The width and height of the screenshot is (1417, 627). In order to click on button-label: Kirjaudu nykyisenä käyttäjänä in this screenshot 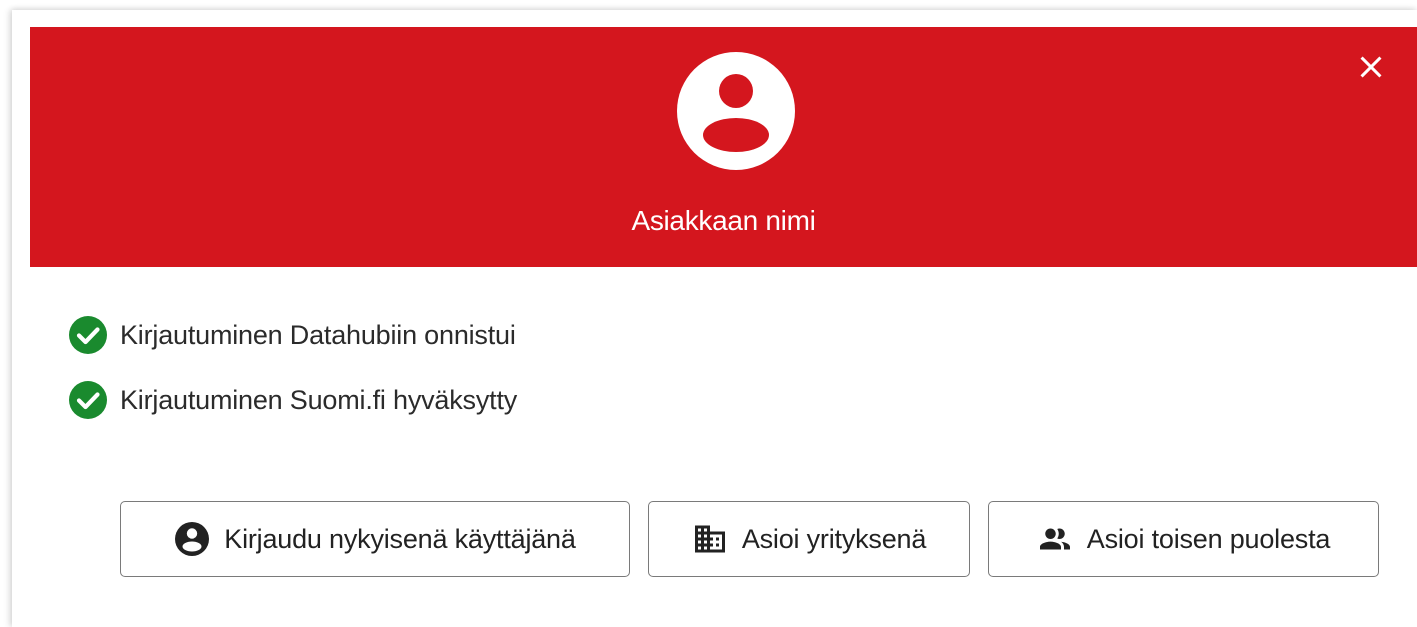, I will do `click(400, 538)`.